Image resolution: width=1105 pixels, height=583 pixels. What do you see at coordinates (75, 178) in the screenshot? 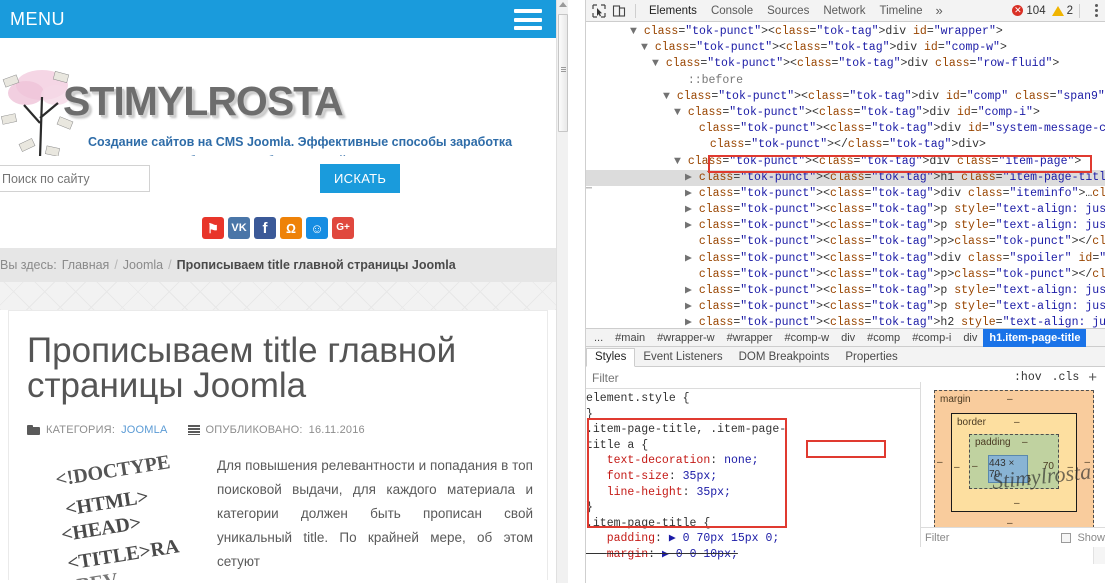
I see `search-input` at bounding box center [75, 178].